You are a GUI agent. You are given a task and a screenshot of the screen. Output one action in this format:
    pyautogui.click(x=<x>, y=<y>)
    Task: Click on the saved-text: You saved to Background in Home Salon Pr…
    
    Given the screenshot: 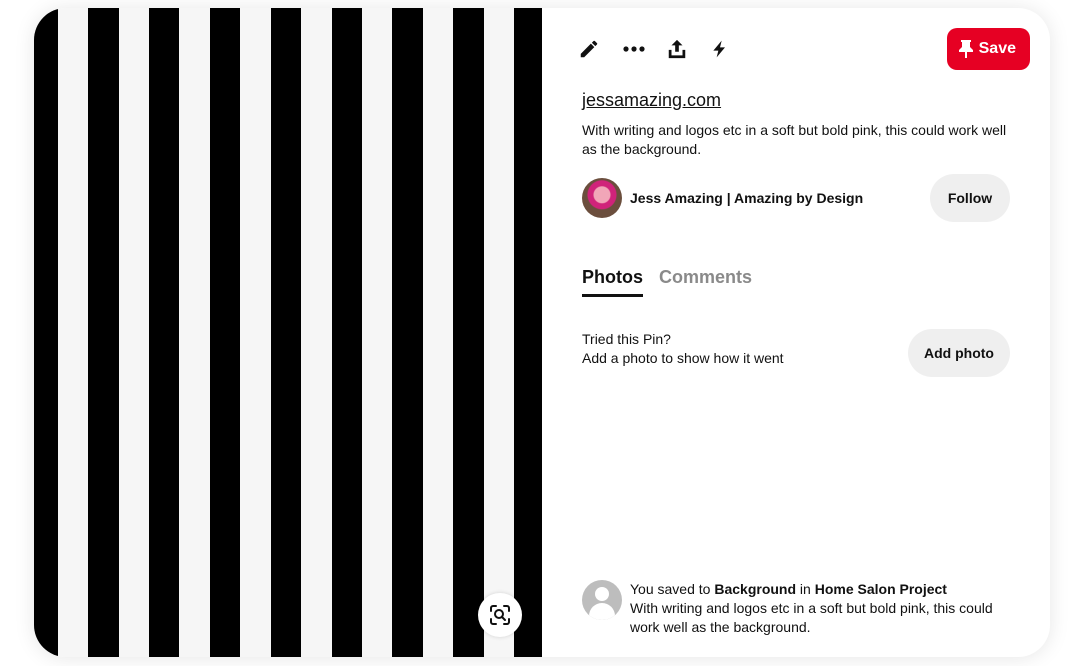 What is the action you would take?
    pyautogui.click(x=825, y=608)
    